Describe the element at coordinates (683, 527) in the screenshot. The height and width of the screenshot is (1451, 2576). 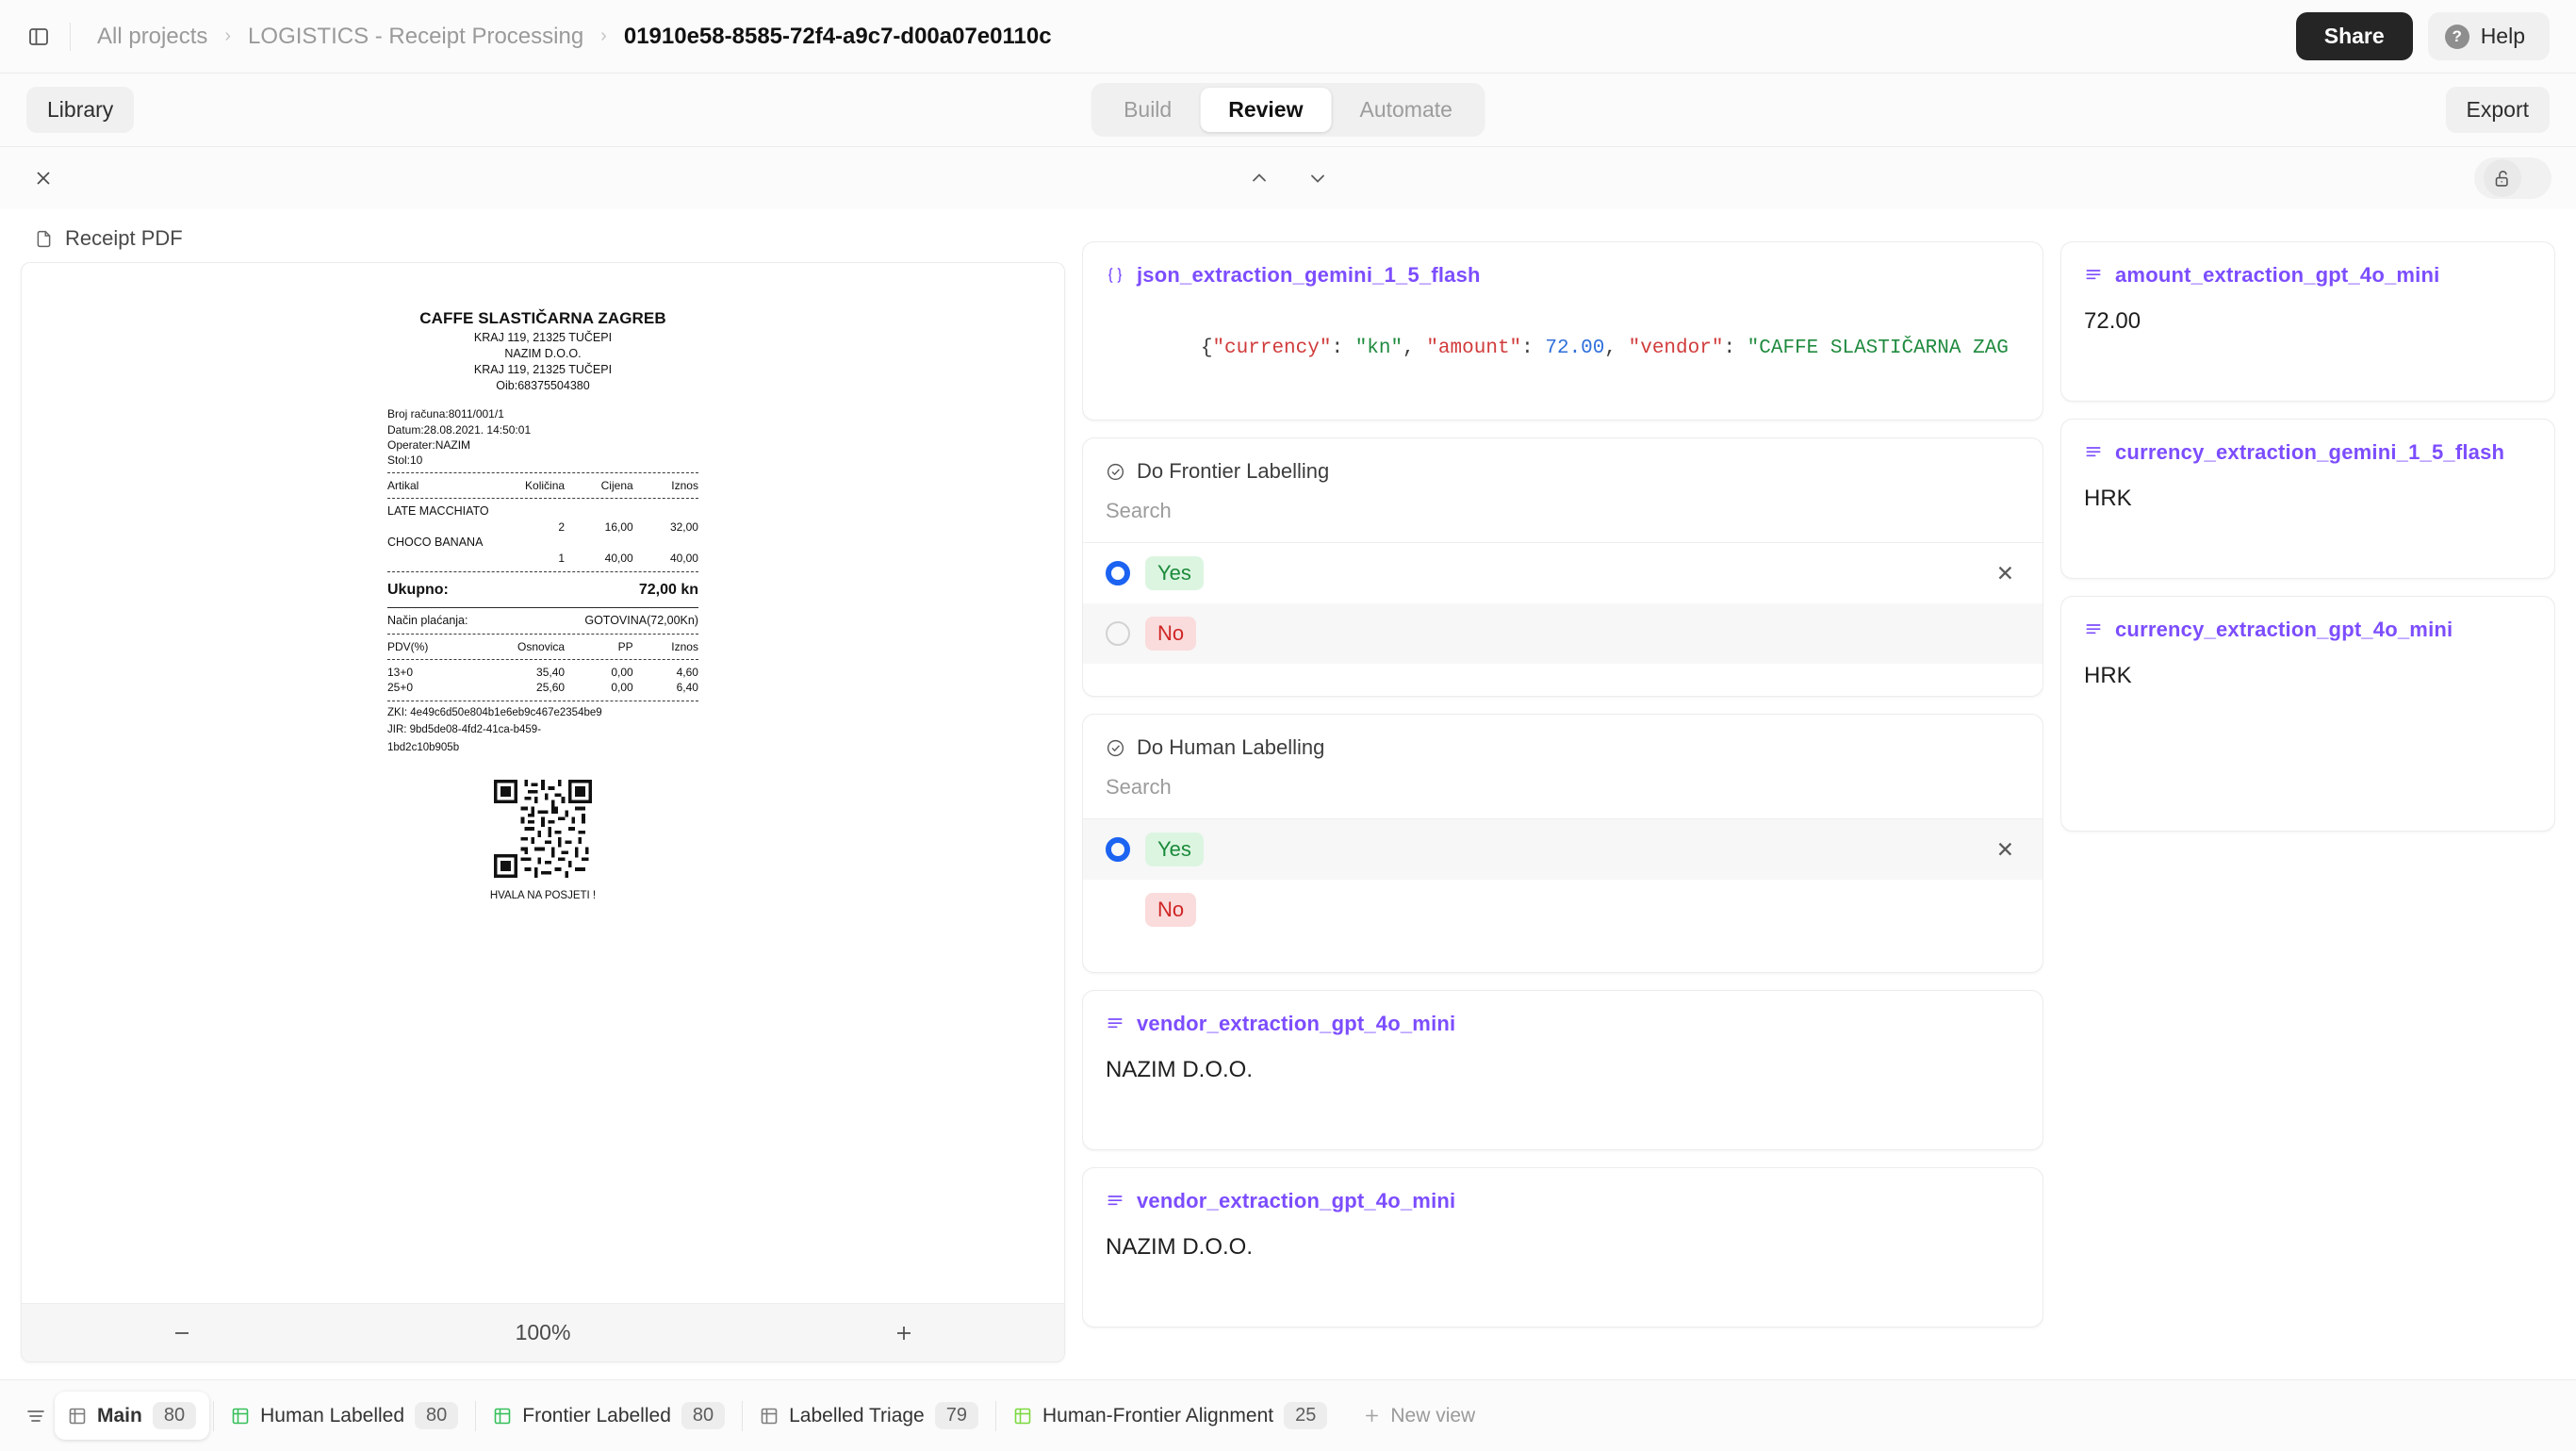
I see `item-amount: 32,00` at that location.